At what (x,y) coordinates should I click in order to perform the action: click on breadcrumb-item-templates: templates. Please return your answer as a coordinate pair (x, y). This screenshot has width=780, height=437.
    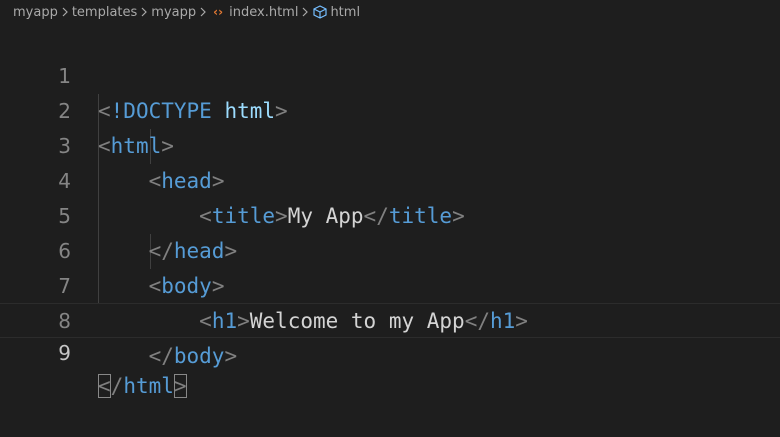
    Looking at the image, I should click on (104, 12).